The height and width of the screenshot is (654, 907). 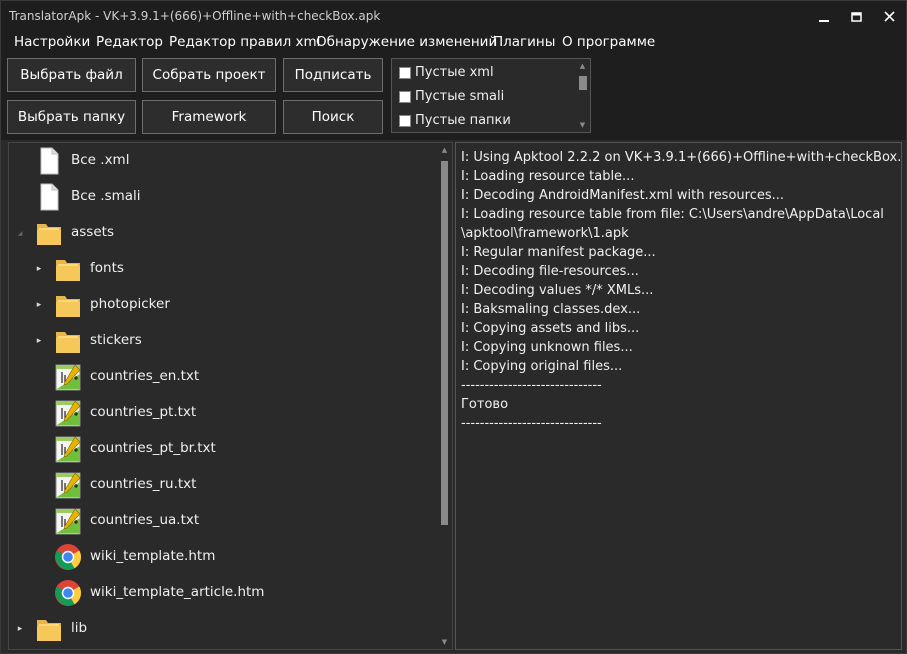 I want to click on tree-item: countries_en.txt, so click(x=221, y=377).